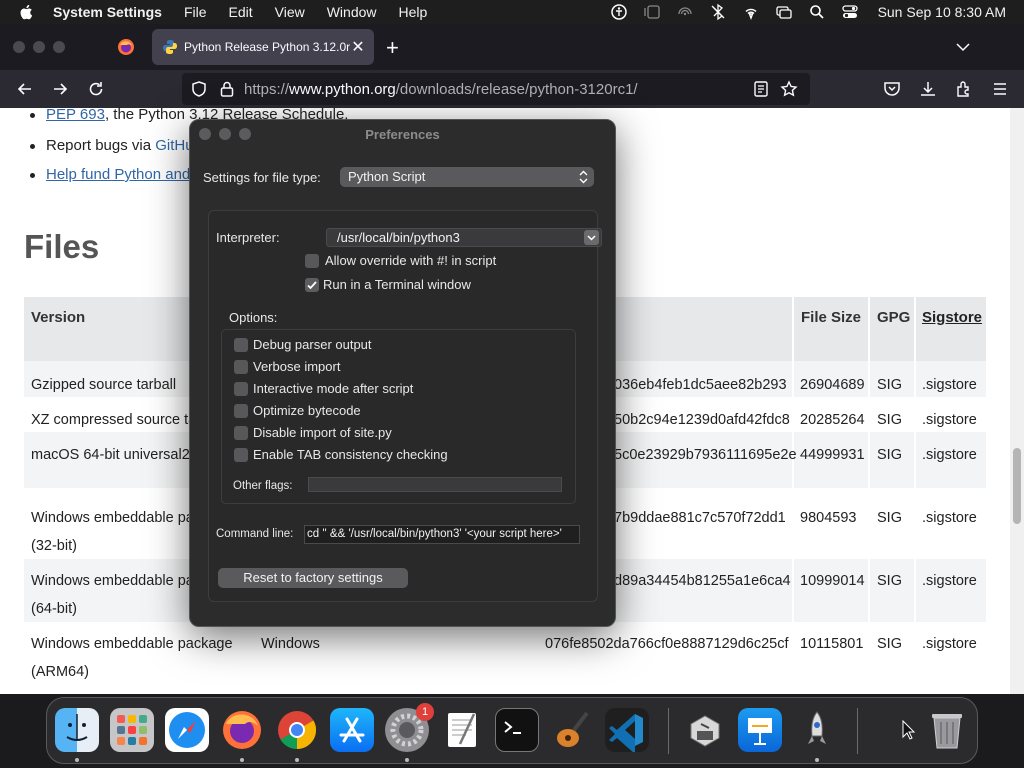 The width and height of the screenshot is (1024, 768). I want to click on window-zoom-button, so click(59, 47).